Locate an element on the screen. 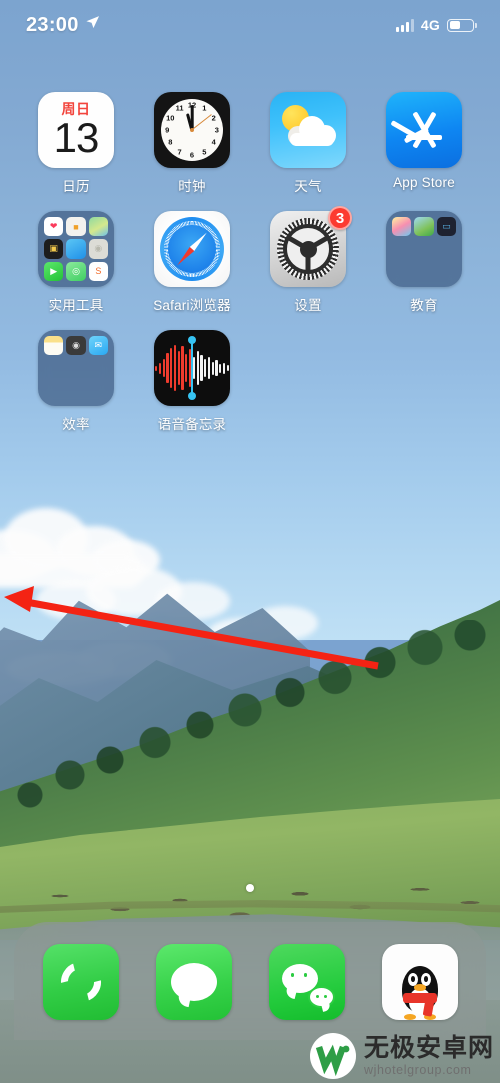  settings-icon-wrap: 3 is located at coordinates (311, 246).